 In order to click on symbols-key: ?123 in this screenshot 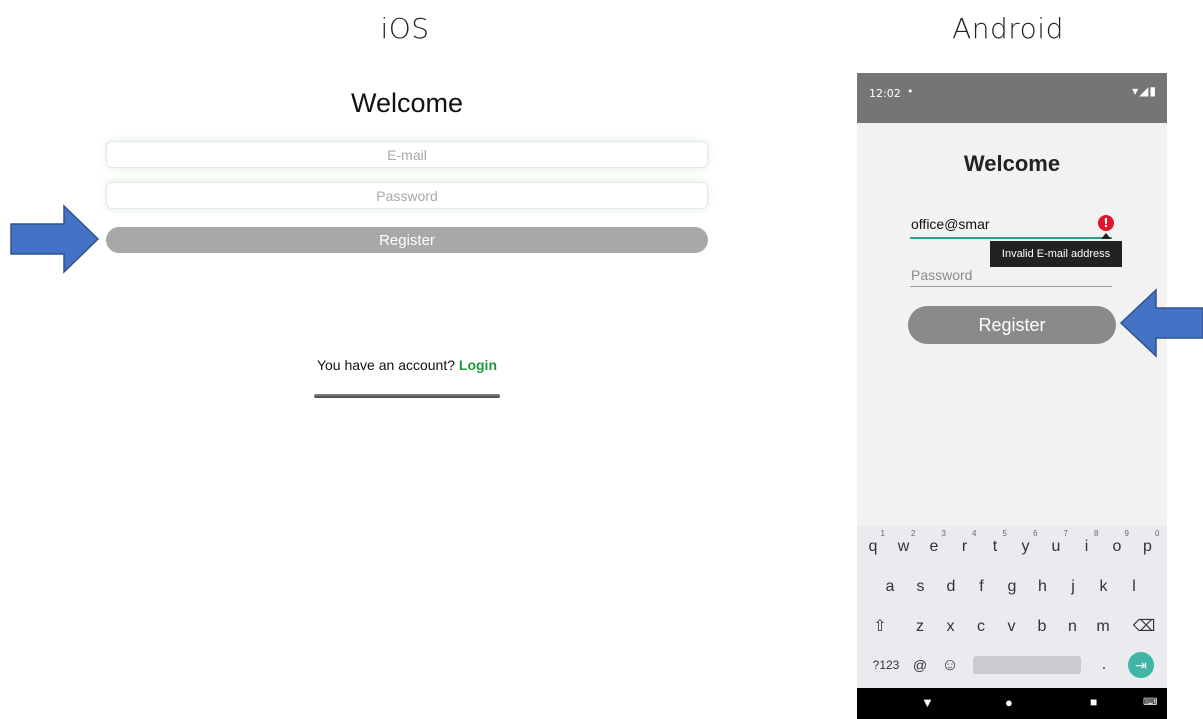, I will do `click(886, 665)`.